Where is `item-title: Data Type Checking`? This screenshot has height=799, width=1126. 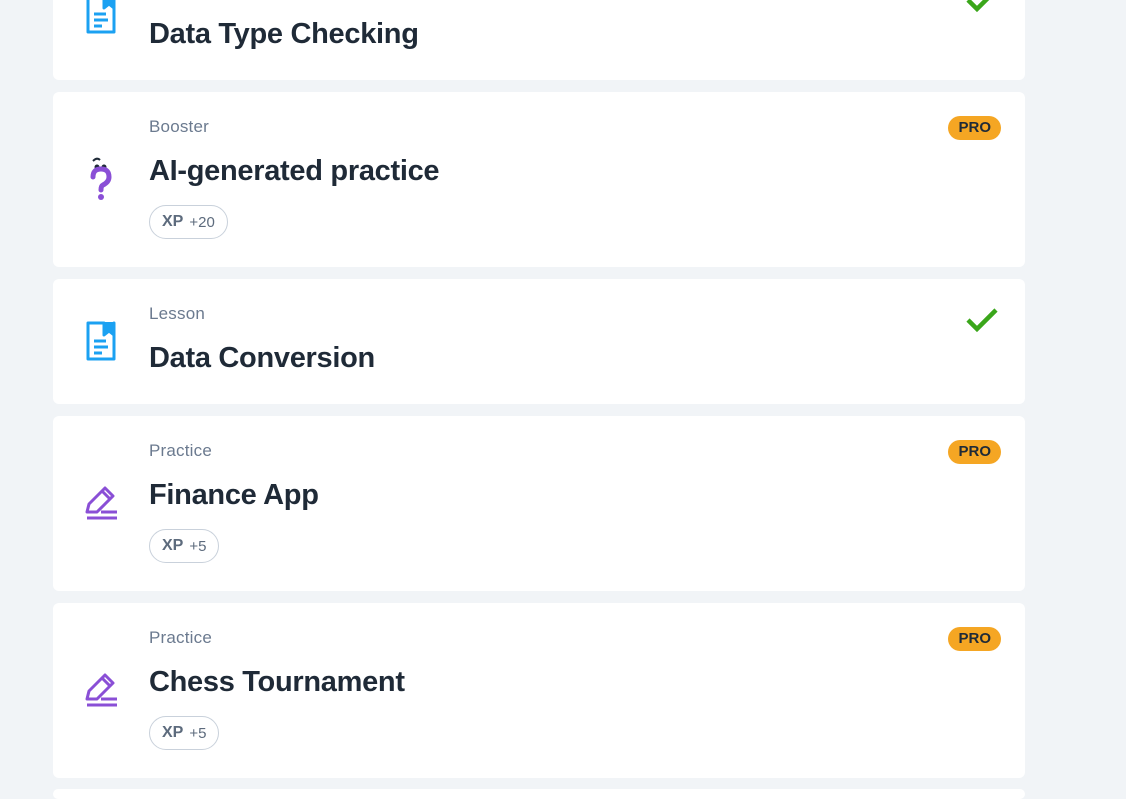
item-title: Data Type Checking is located at coordinates (284, 34).